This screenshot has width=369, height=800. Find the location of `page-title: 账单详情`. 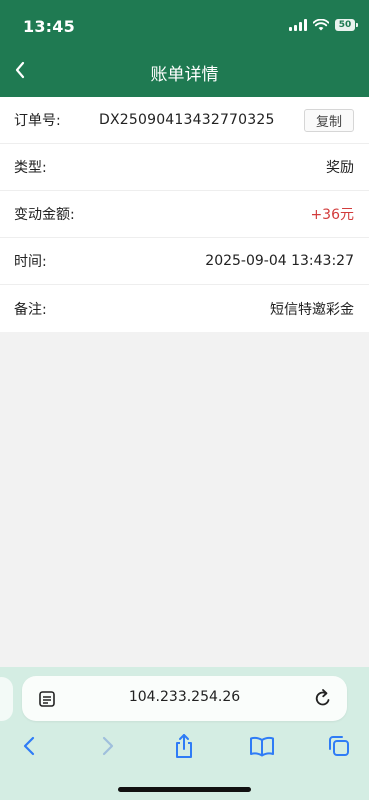

page-title: 账单详情 is located at coordinates (184, 75).